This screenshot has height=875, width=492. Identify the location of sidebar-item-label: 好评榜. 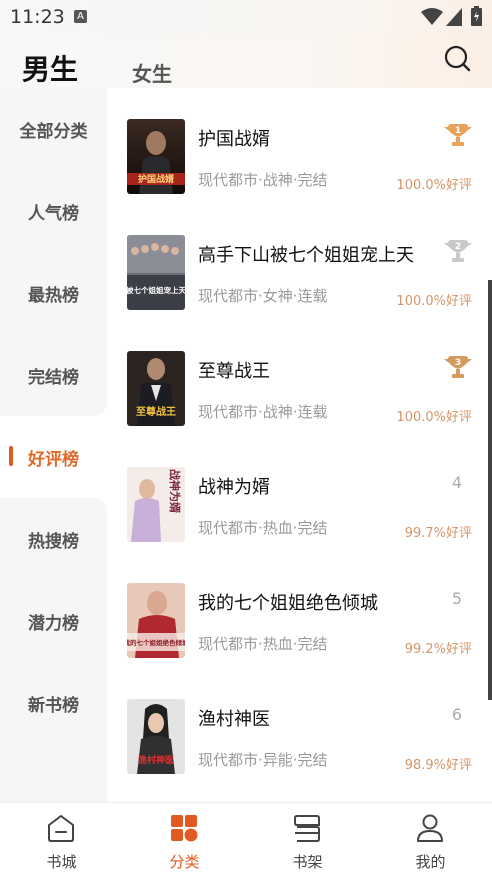
(53, 459).